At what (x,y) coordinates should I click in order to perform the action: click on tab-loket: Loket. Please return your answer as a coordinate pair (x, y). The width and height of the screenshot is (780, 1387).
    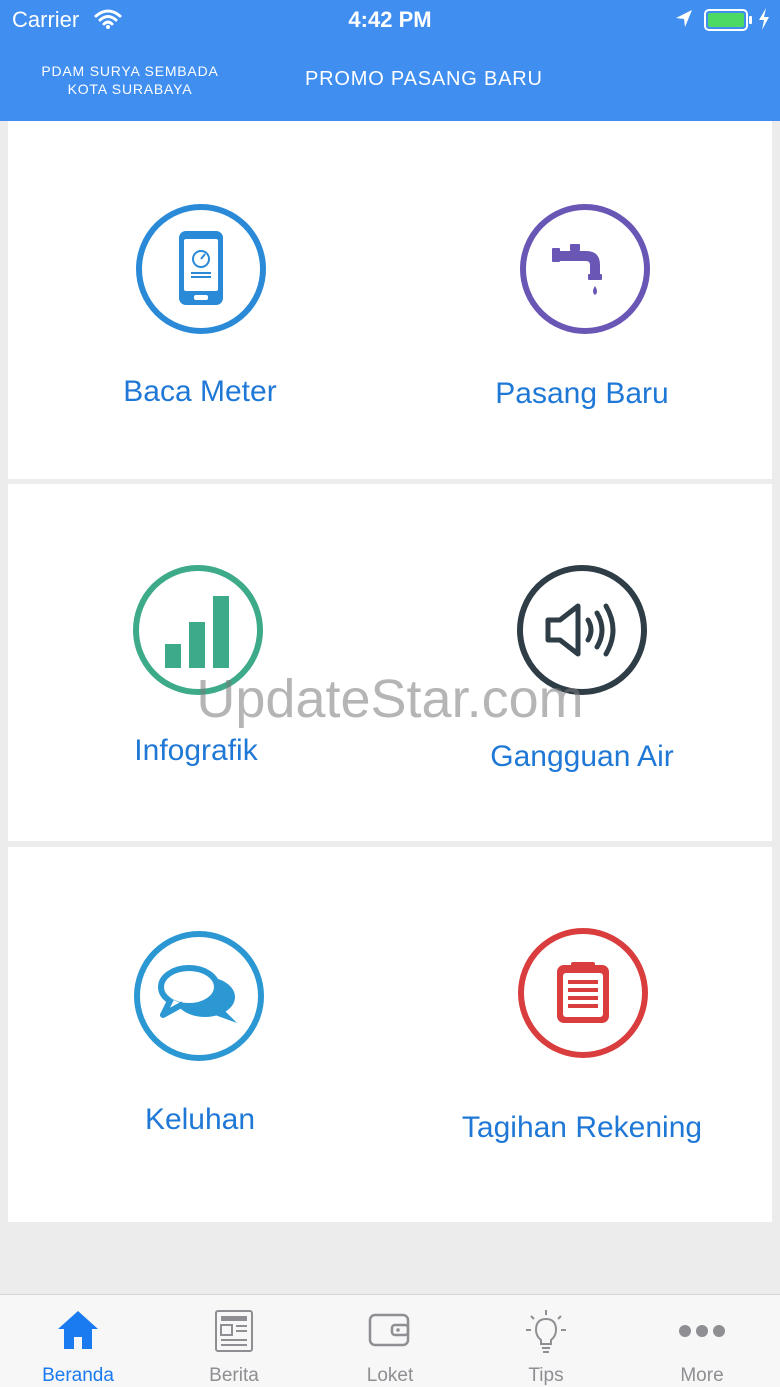
    Looking at the image, I should click on (390, 1341).